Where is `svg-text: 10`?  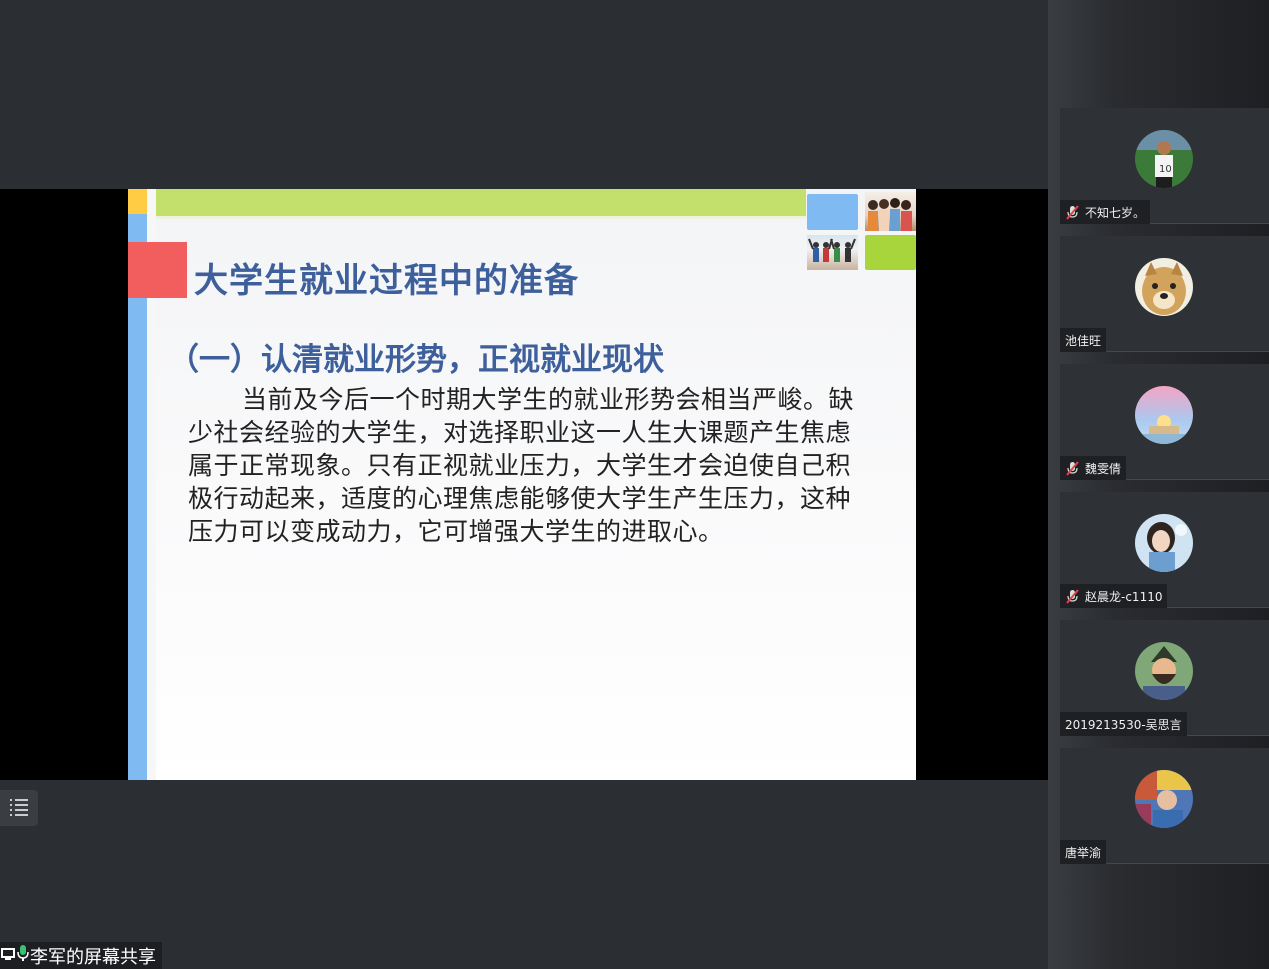 svg-text: 10 is located at coordinates (1165, 169).